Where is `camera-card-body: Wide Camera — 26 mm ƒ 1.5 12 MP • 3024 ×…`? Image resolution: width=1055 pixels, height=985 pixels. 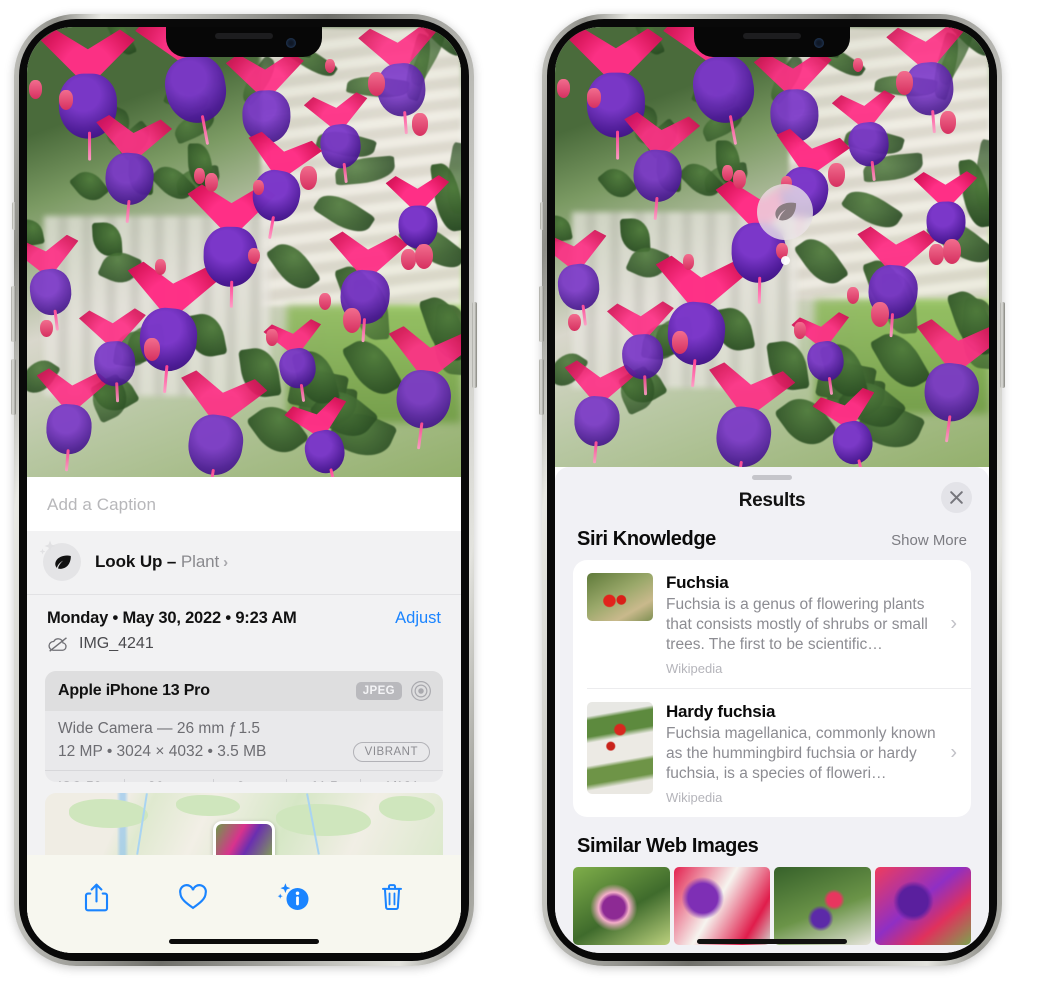
camera-card-body: Wide Camera — 26 mm ƒ 1.5 12 MP • 3024 ×… is located at coordinates (244, 740).